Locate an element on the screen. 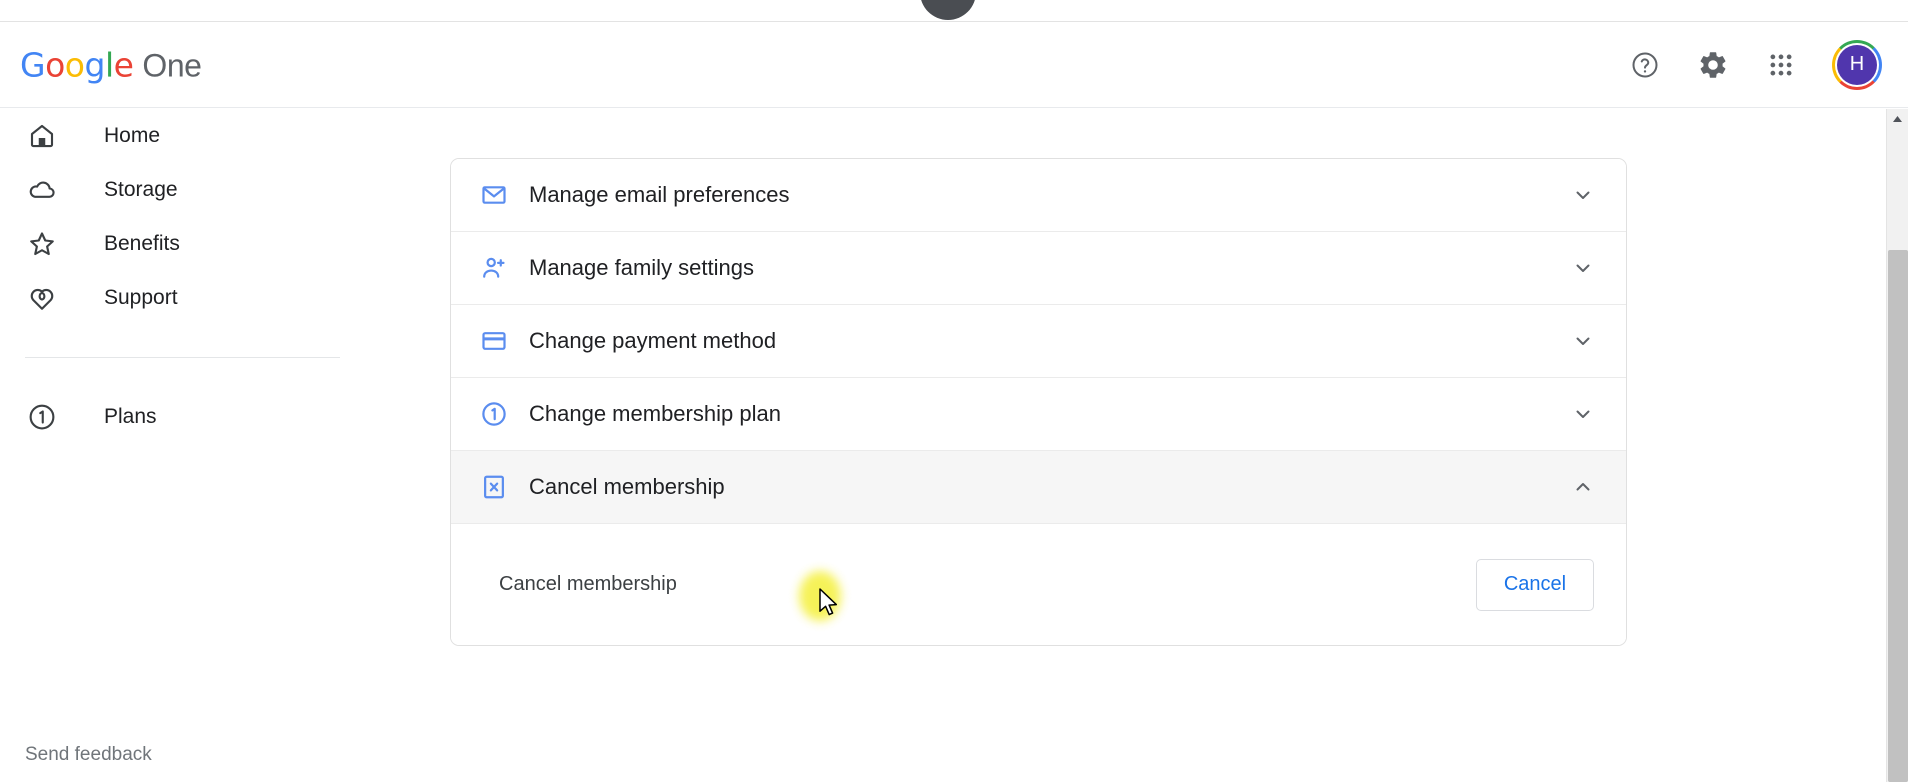  send-feedback-link: Send feedback is located at coordinates (88, 755).